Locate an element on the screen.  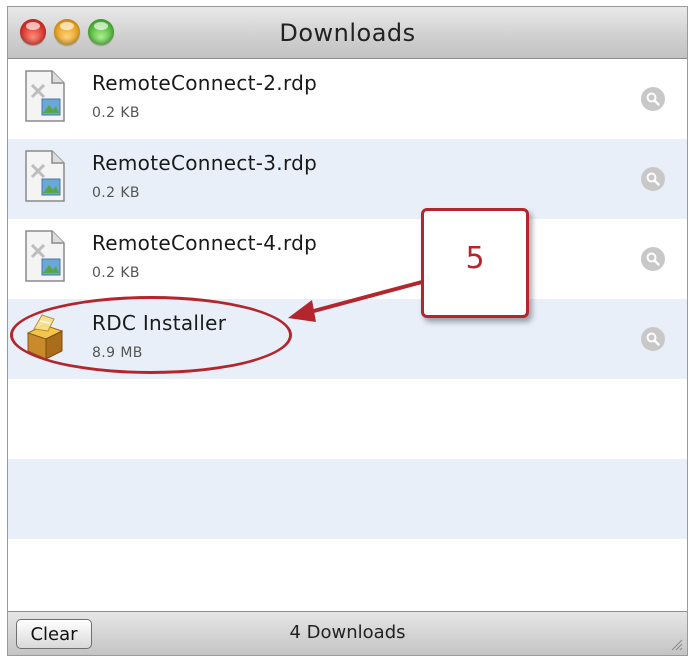
download-filename: RDC Installer is located at coordinates (159, 323).